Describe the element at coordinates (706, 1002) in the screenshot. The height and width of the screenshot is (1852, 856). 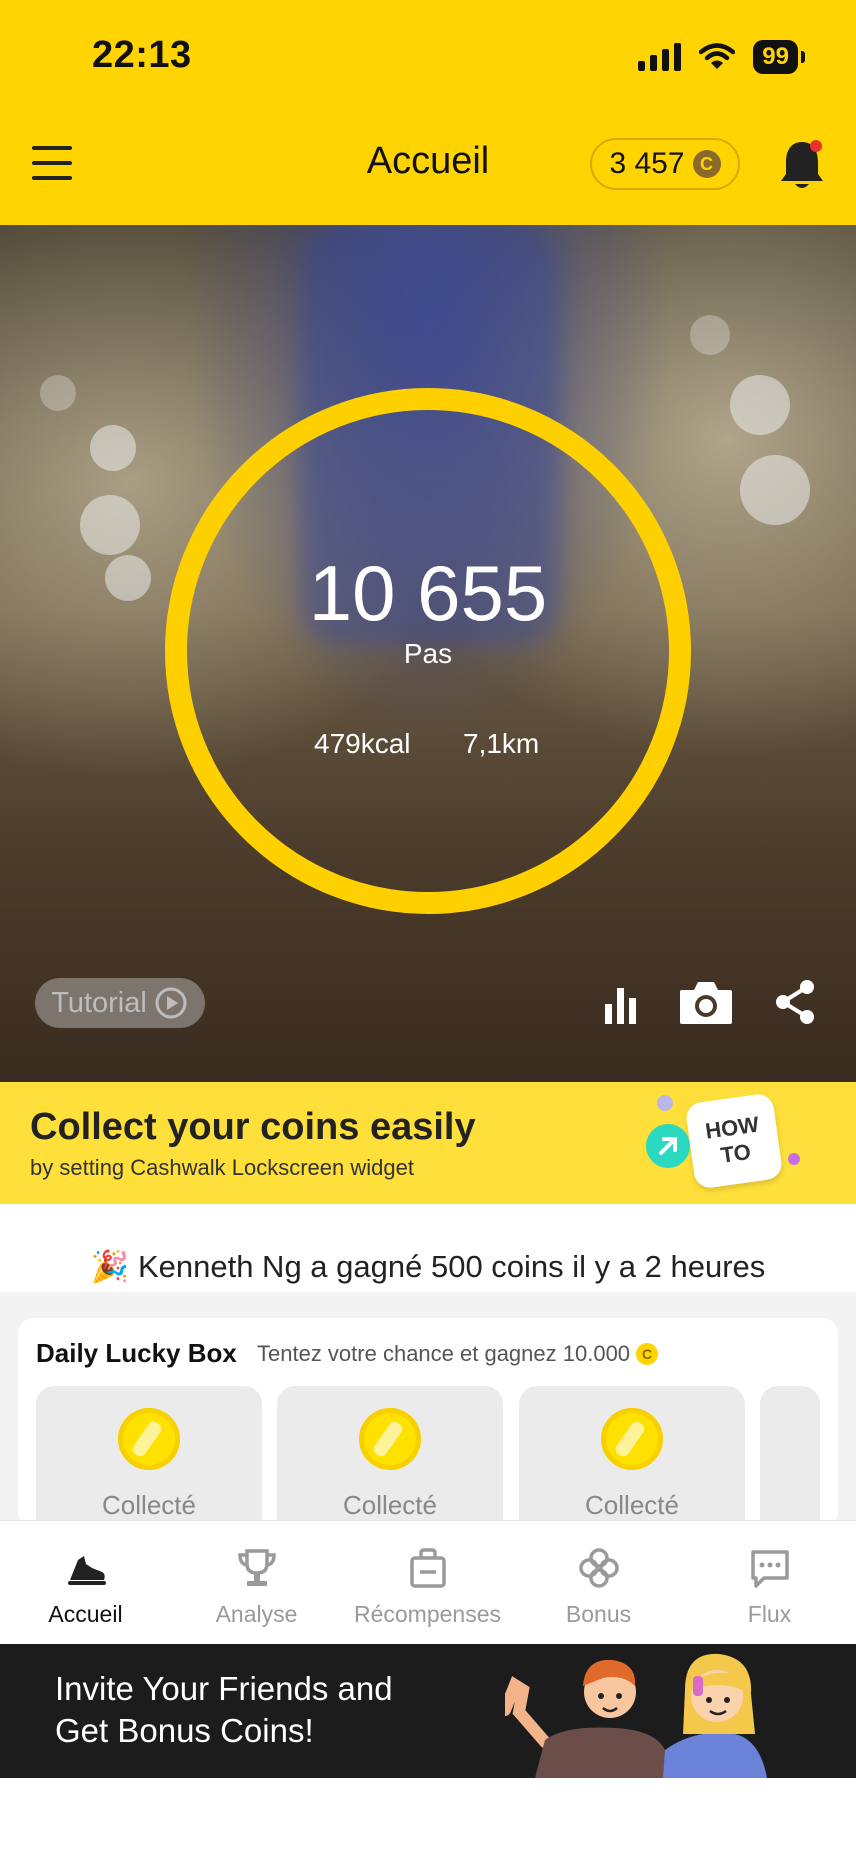
I see `camera-icon` at that location.